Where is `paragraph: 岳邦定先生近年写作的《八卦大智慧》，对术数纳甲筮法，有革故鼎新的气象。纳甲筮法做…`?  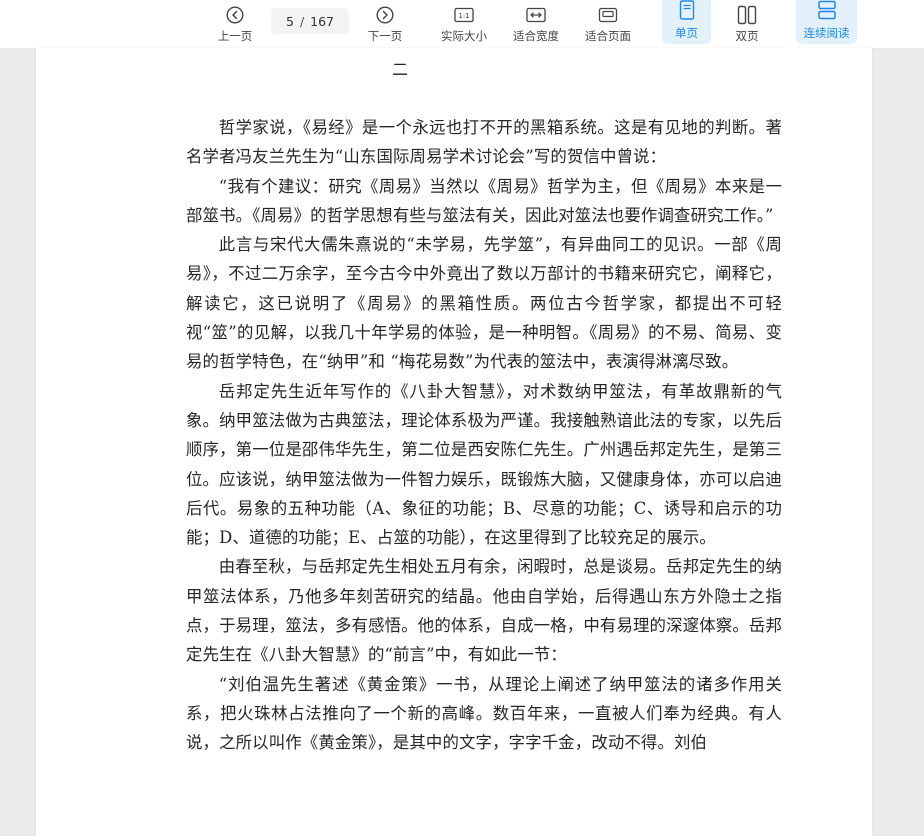 paragraph: 岳邦定先生近年写作的《八卦大智慧》，对术数纳甲筮法，有革故鼎新的气象。纳甲筮法做… is located at coordinates (484, 464).